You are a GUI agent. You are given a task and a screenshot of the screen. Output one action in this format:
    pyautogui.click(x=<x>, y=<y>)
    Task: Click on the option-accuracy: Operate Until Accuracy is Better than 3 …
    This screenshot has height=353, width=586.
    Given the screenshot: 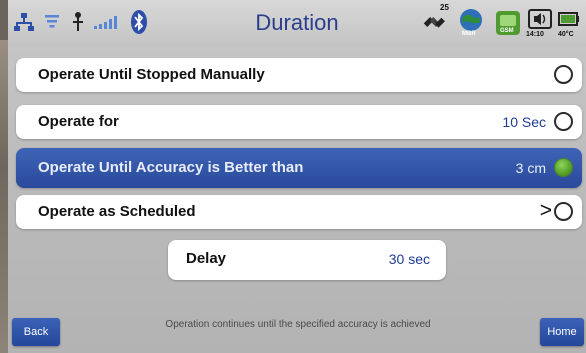 What is the action you would take?
    pyautogui.click(x=299, y=168)
    